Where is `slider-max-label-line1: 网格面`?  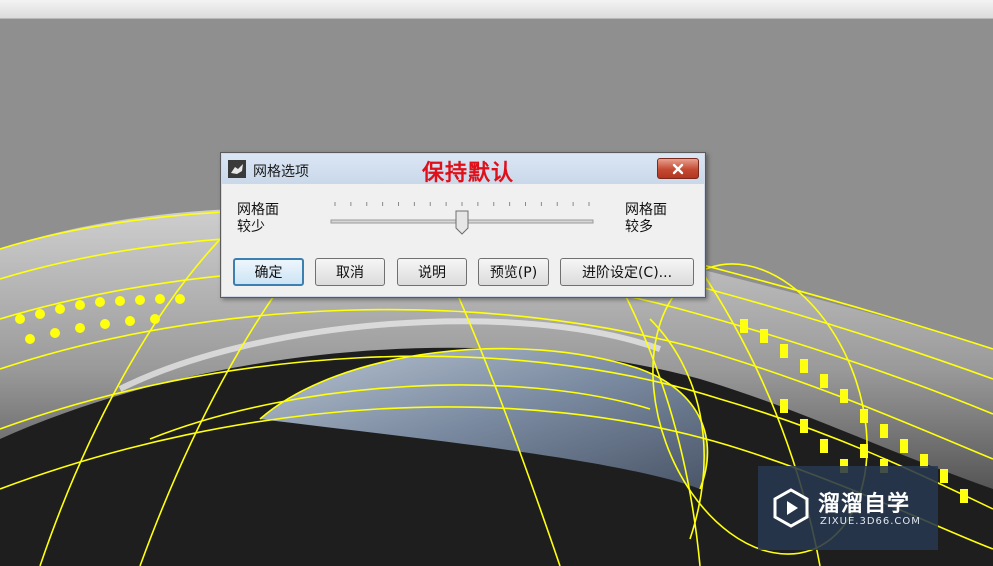 slider-max-label-line1: 网格面 is located at coordinates (646, 210).